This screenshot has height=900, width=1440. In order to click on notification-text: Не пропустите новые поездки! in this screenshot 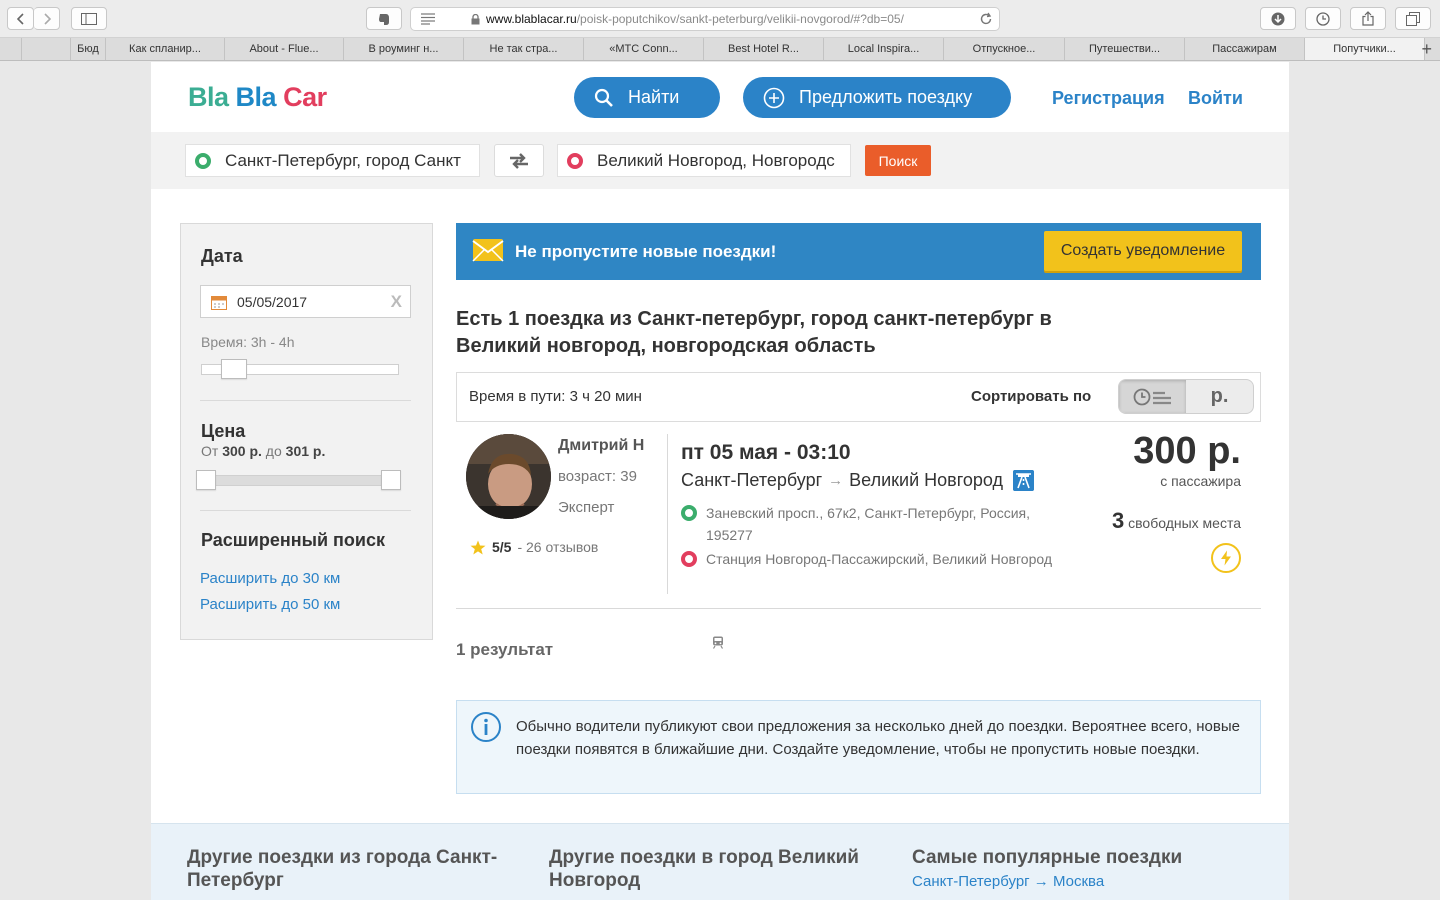, I will do `click(646, 251)`.